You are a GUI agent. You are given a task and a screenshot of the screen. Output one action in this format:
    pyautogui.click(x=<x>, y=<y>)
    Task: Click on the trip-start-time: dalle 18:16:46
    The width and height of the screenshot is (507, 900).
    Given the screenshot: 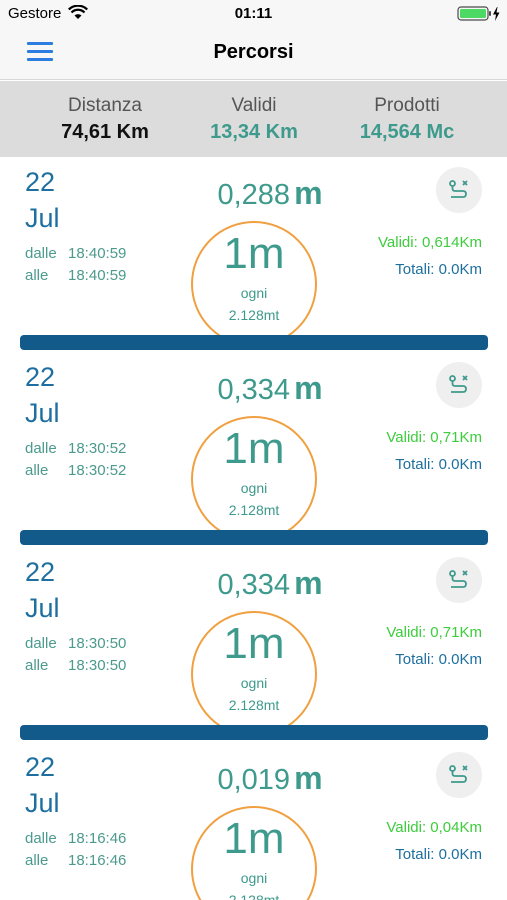 What is the action you would take?
    pyautogui.click(x=75, y=838)
    